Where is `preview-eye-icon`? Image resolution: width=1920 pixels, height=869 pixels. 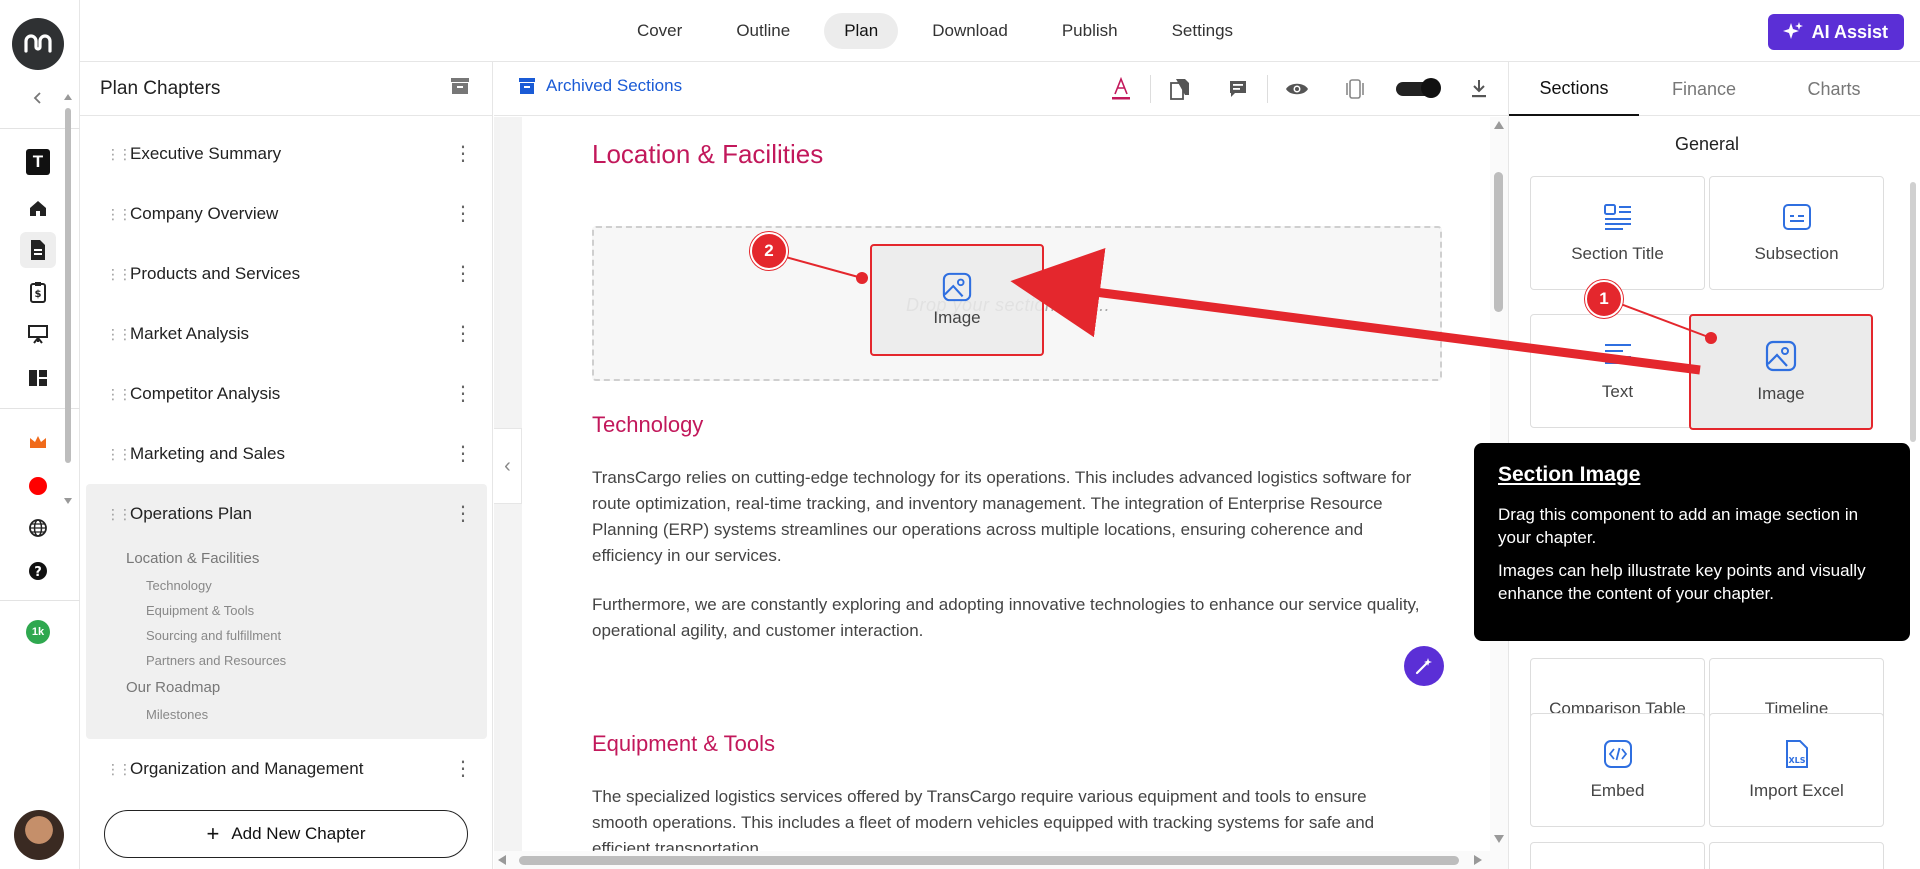
preview-eye-icon is located at coordinates (1297, 89).